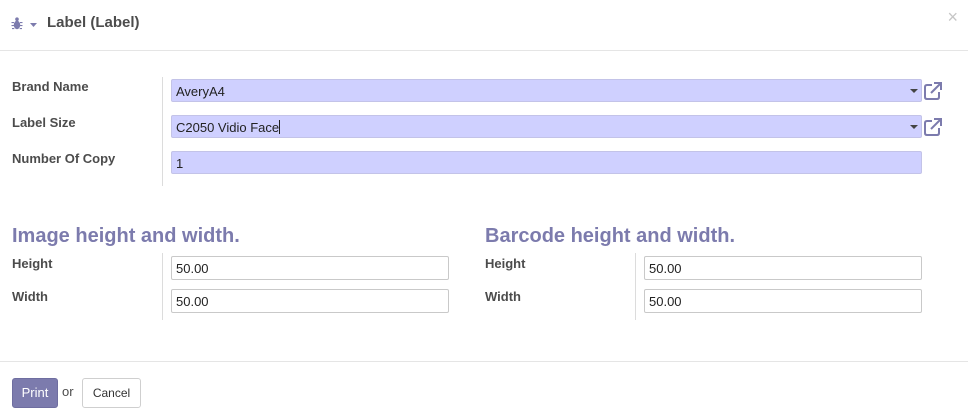  Describe the element at coordinates (68, 391) in the screenshot. I see `or-text: or` at that location.